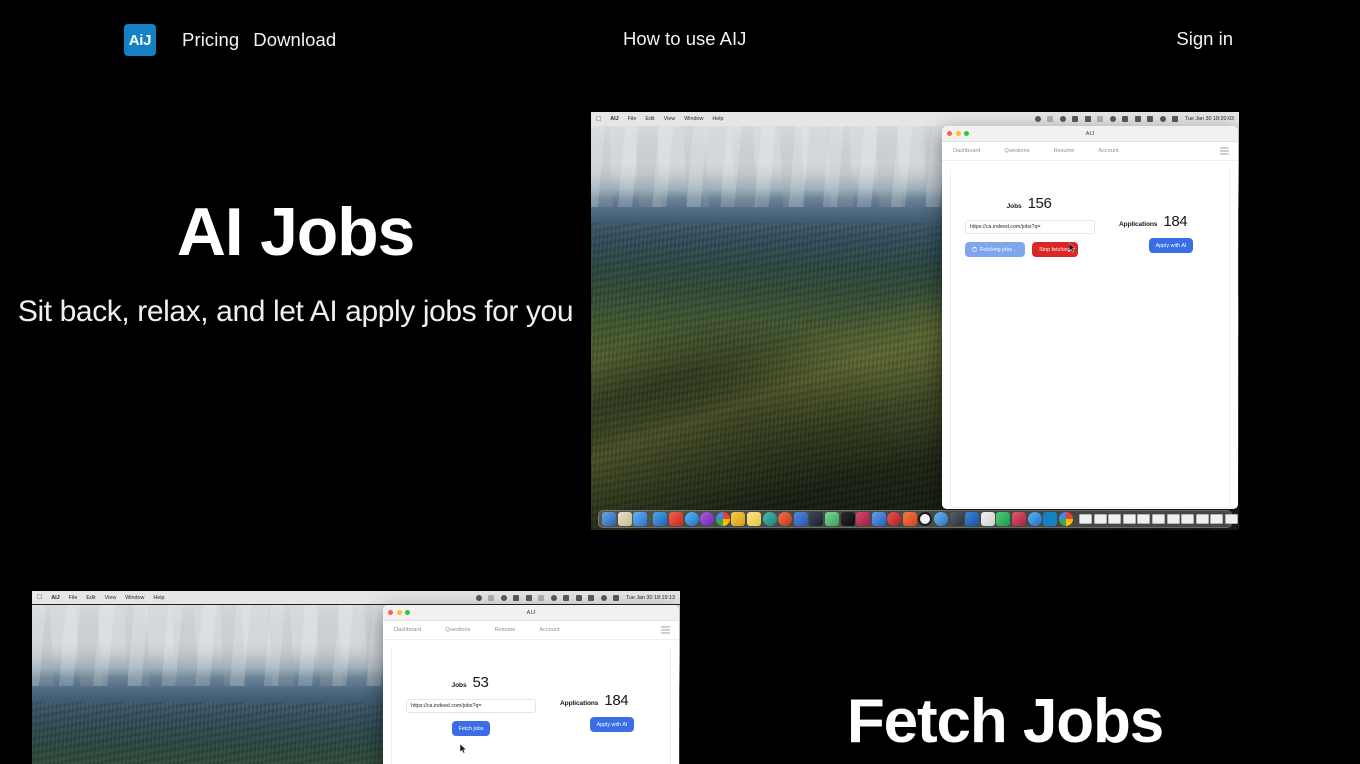  What do you see at coordinates (1019, 519) in the screenshot?
I see `dock-icon-keynote` at bounding box center [1019, 519].